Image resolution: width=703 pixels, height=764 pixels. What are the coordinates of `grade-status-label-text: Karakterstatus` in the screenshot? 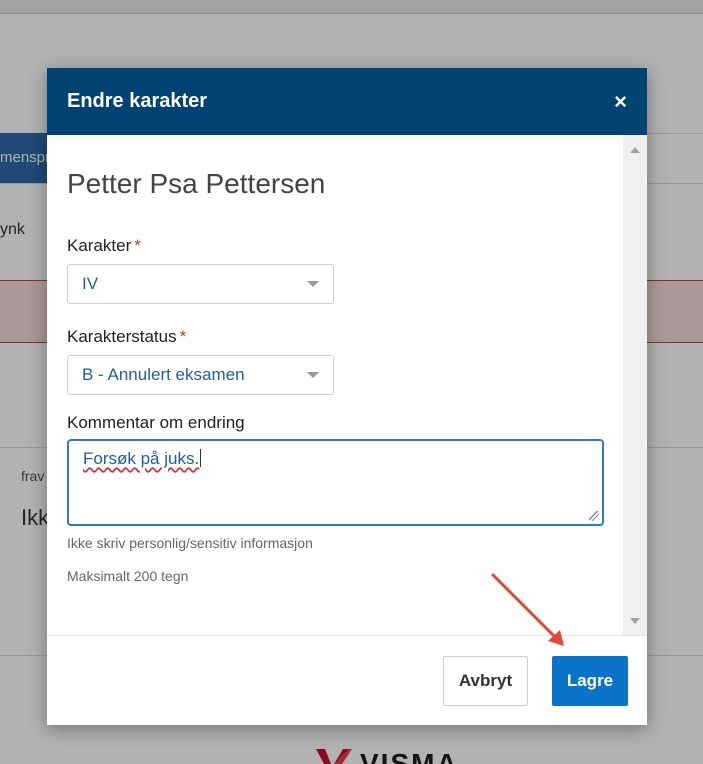 It's located at (122, 336).